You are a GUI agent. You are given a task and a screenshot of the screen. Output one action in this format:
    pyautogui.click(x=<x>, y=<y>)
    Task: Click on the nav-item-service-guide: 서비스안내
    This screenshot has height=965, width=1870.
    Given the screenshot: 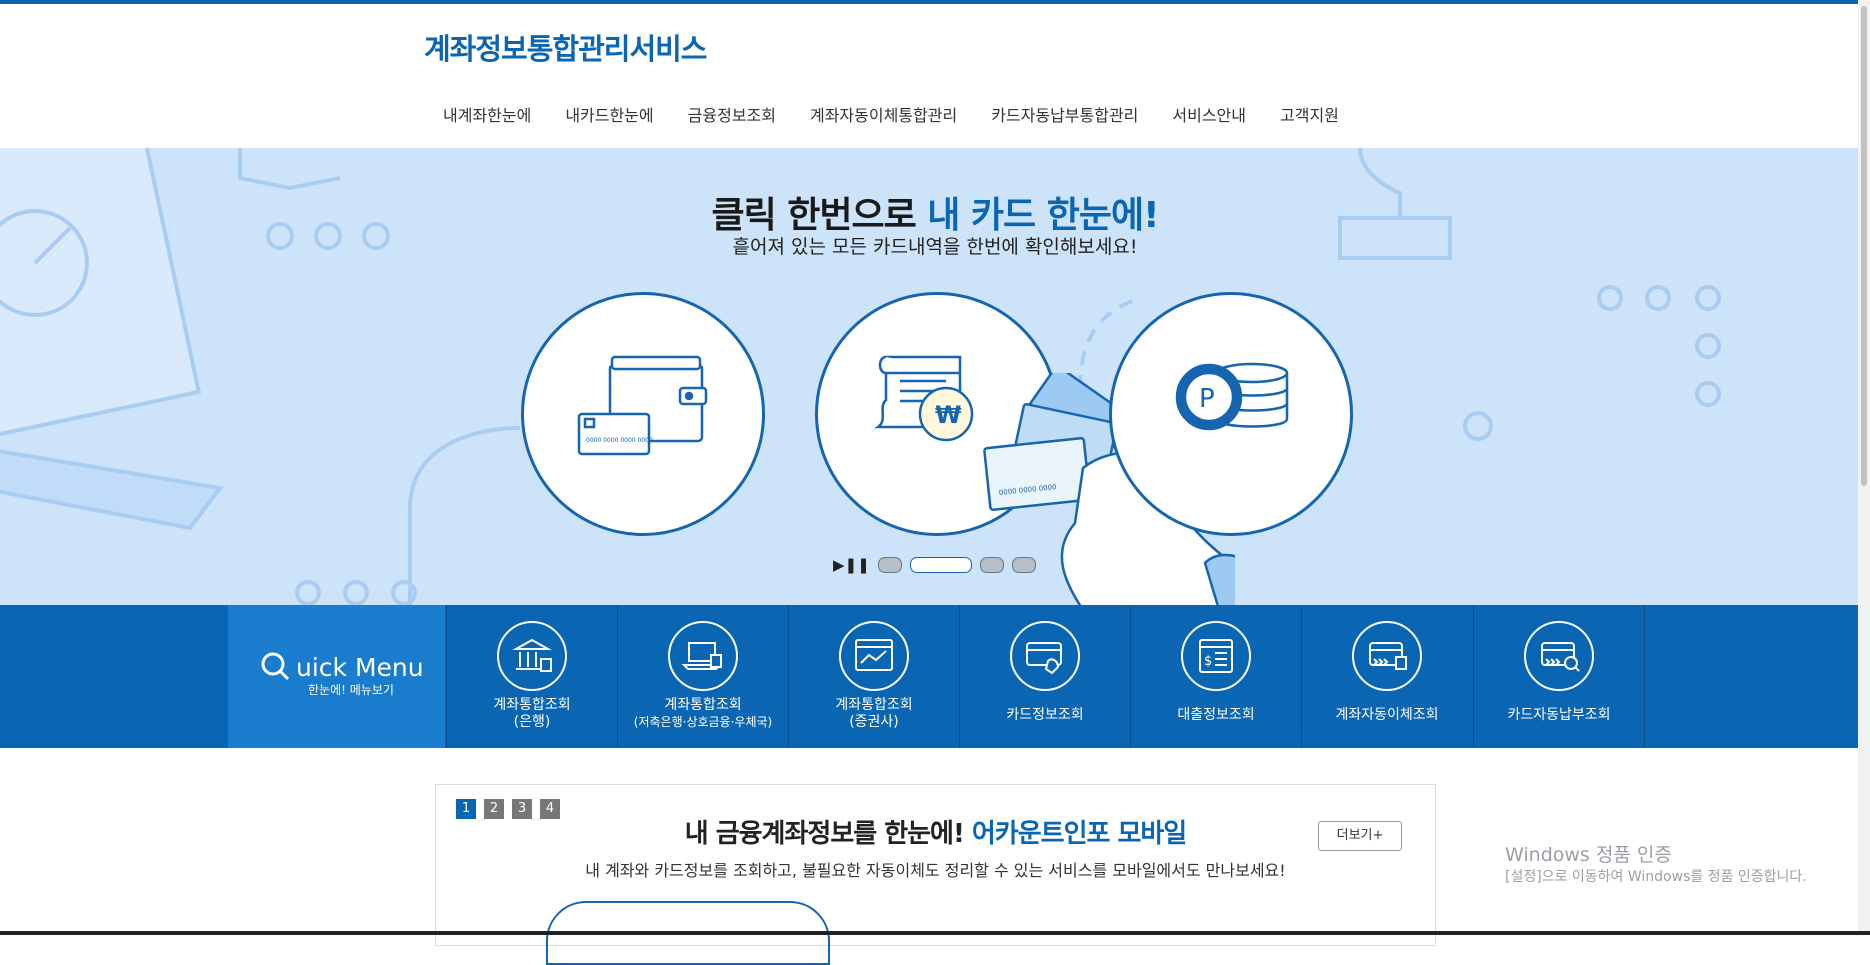 What is the action you would take?
    pyautogui.click(x=1209, y=114)
    